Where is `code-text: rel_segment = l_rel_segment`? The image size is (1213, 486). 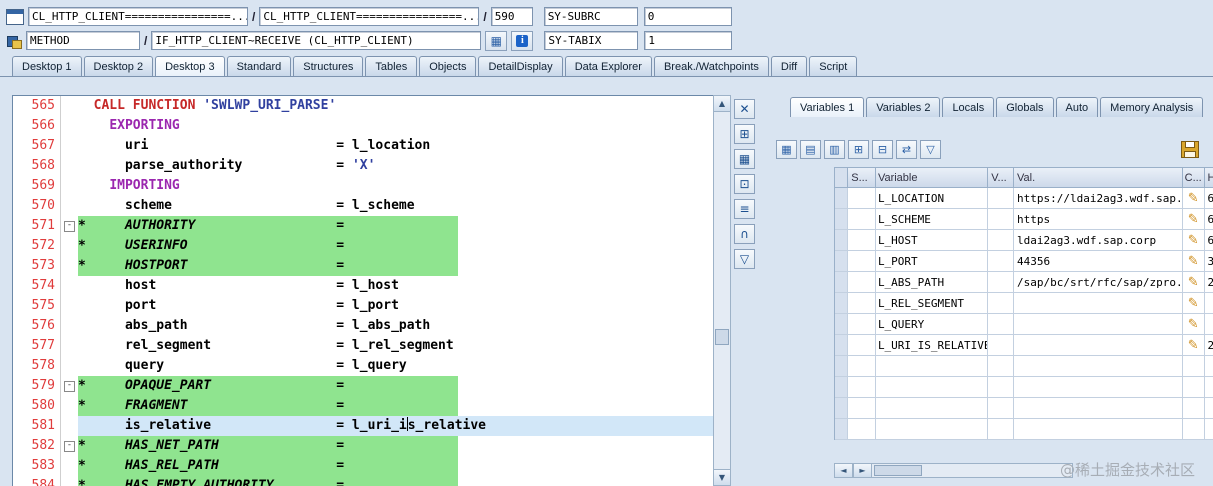 code-text: rel_segment = l_rel_segment is located at coordinates (266, 346).